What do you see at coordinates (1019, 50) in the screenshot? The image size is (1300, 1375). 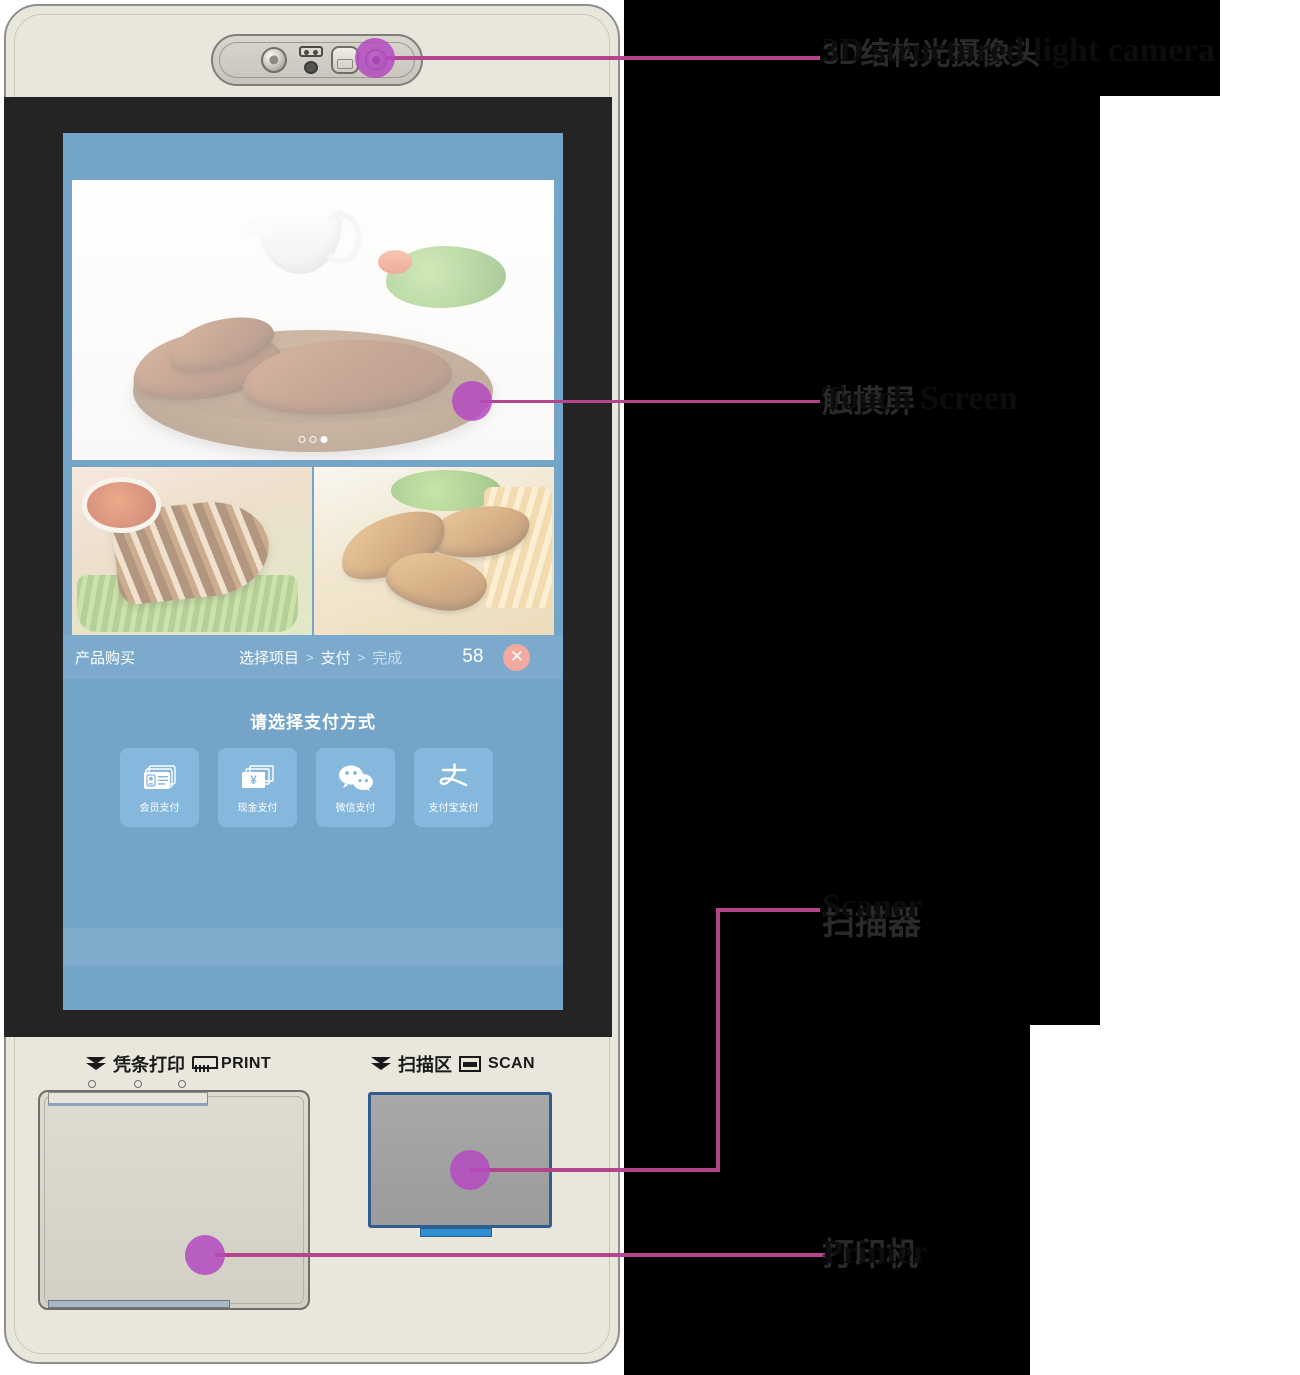 I see `callout-label-camera-en: 3D structured light camera` at bounding box center [1019, 50].